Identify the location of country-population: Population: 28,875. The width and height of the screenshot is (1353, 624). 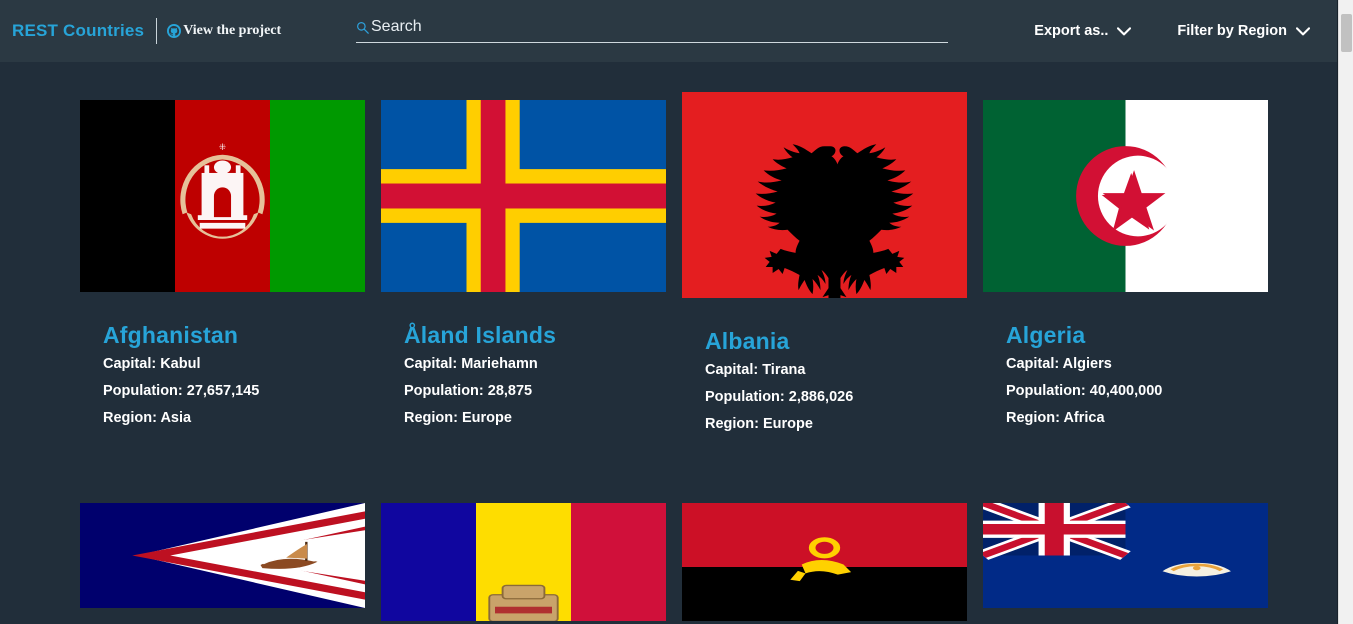
(468, 391).